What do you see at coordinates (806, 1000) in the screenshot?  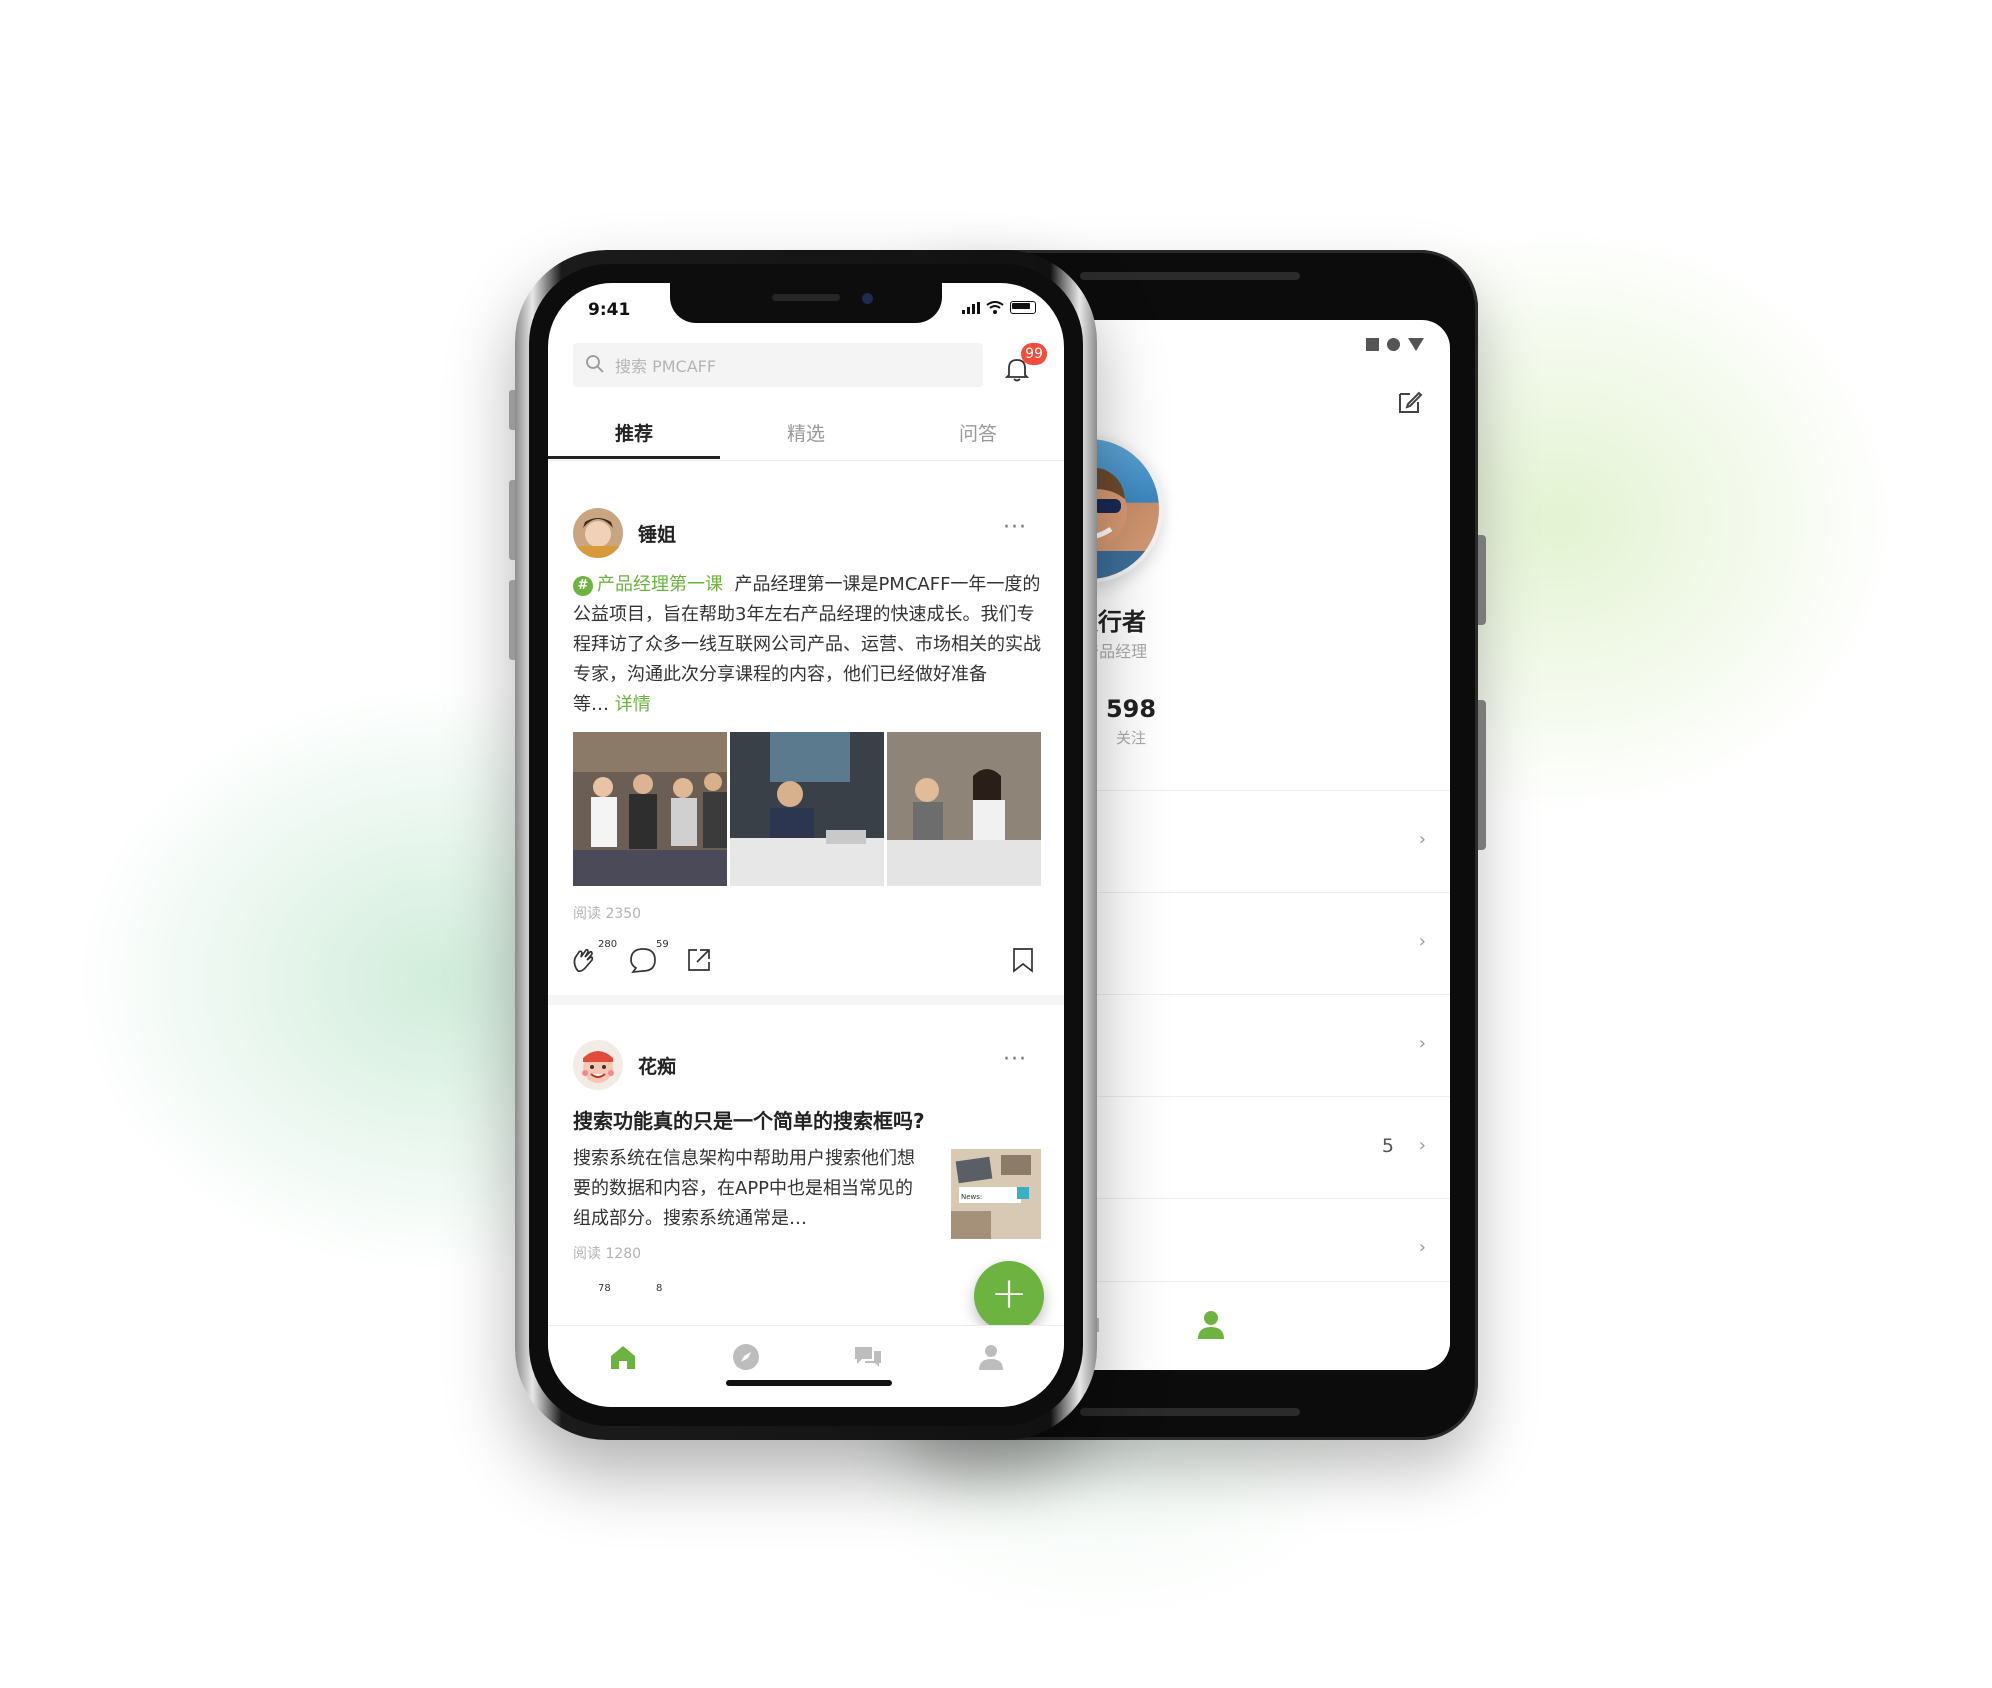 I see `post-divider` at bounding box center [806, 1000].